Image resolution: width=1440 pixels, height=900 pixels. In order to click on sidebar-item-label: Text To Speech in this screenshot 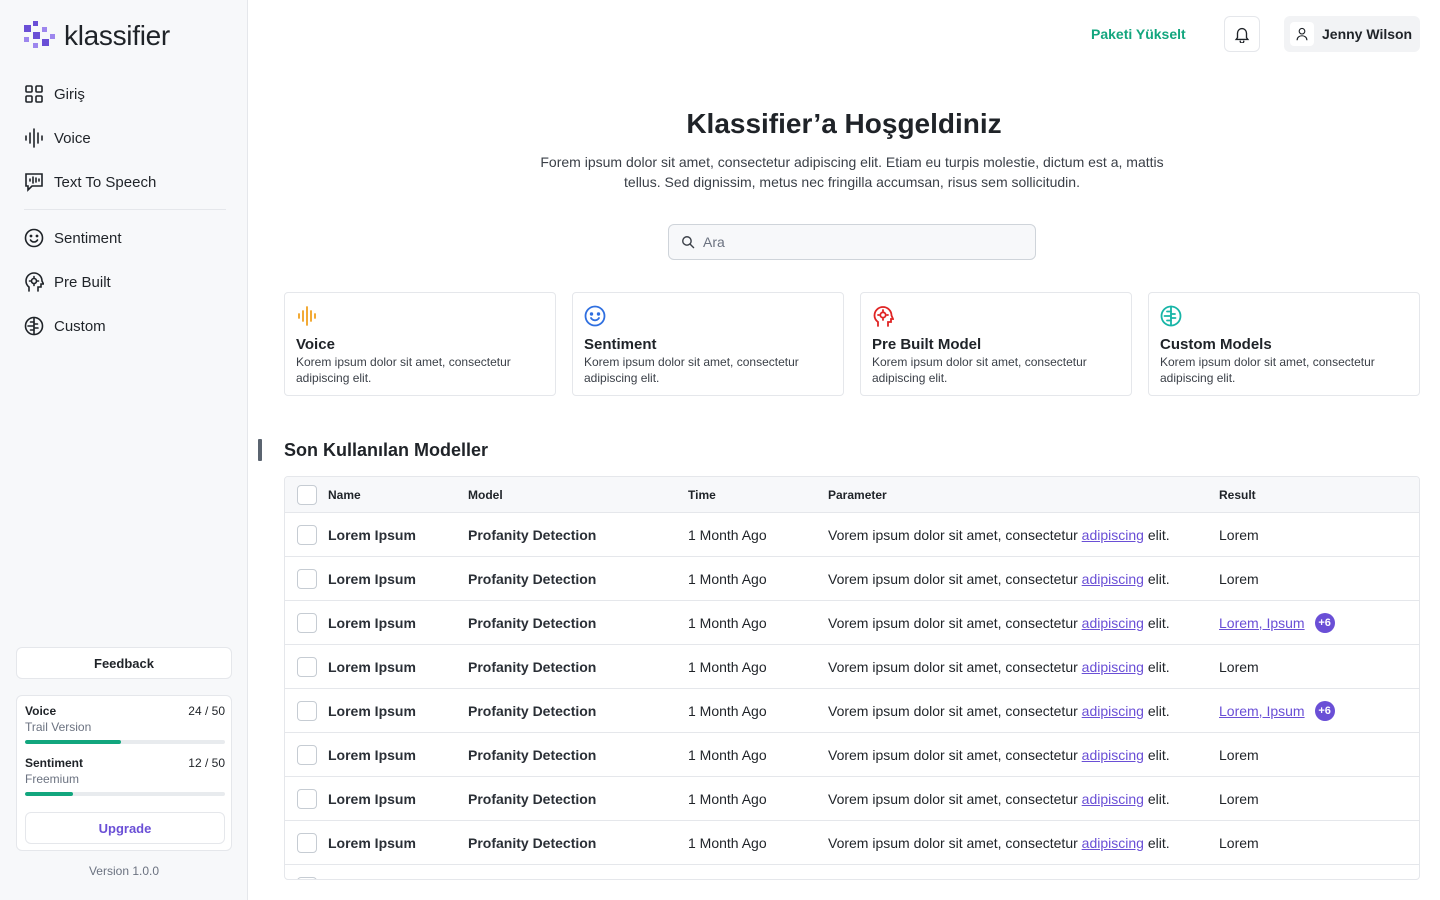, I will do `click(105, 182)`.